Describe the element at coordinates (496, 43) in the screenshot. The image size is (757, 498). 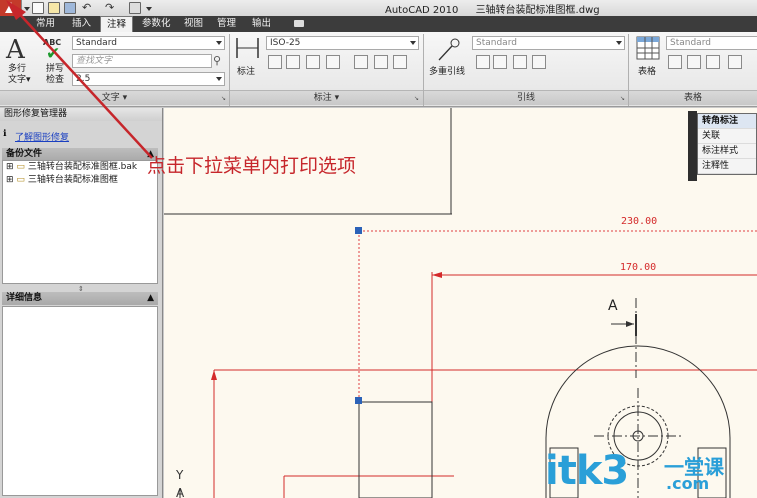
I see `leader-style-value: Standard` at that location.